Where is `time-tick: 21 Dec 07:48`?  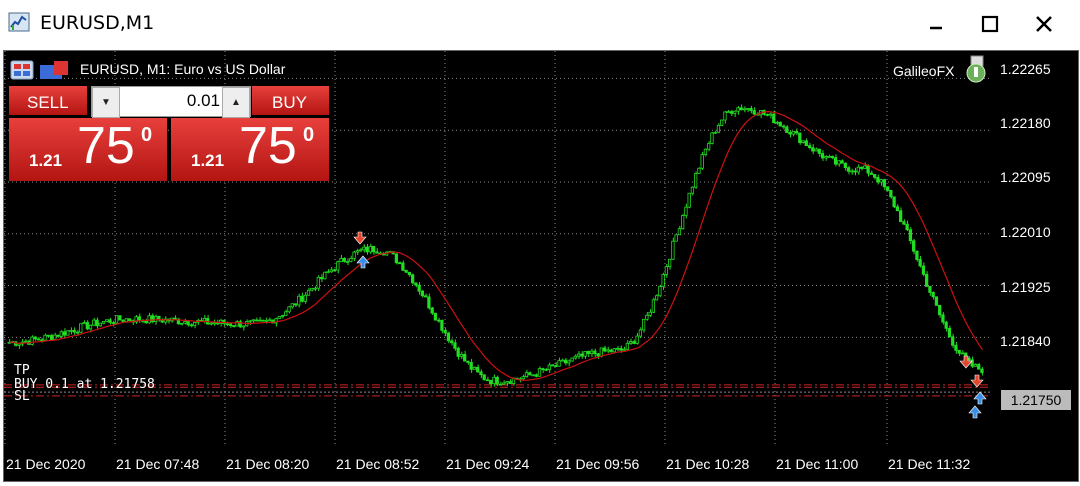 time-tick: 21 Dec 07:48 is located at coordinates (158, 464).